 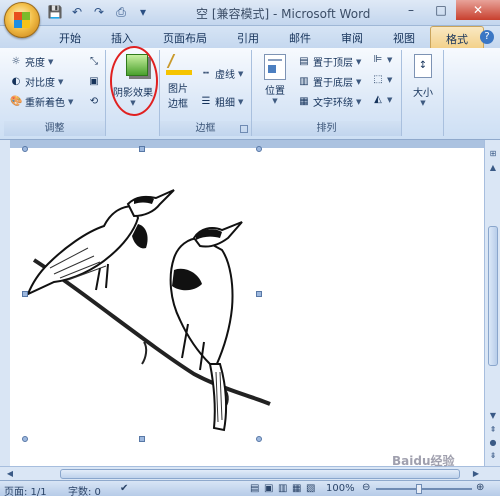 I want to click on align-button: ⊫ ▼, so click(x=382, y=60).